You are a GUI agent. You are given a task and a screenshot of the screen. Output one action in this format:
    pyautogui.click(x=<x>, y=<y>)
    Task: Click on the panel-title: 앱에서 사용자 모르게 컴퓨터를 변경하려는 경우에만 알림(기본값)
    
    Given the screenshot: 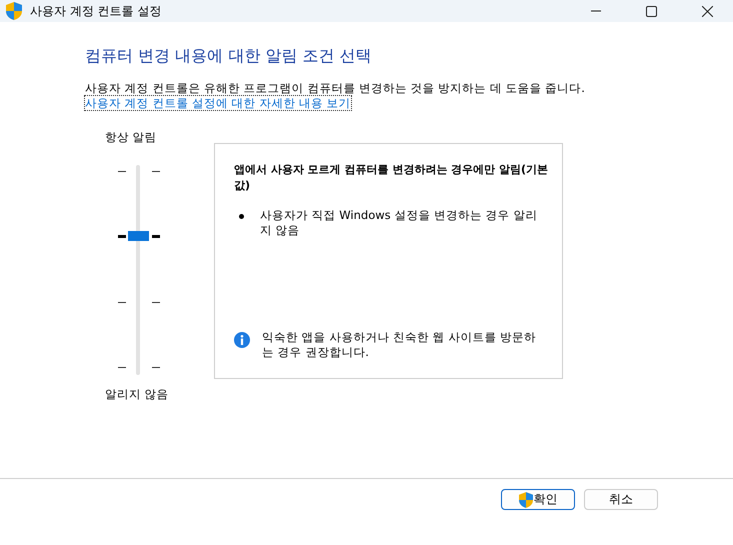 What is the action you would take?
    pyautogui.click(x=392, y=178)
    